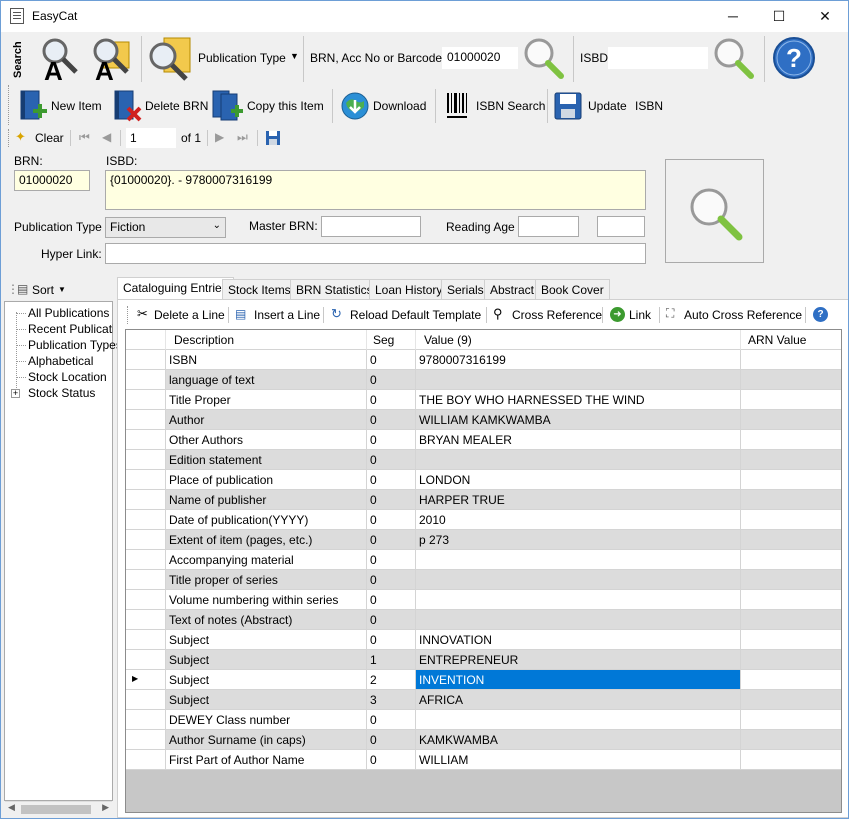  Describe the element at coordinates (391, 340) in the screenshot. I see `column-header-seg: Seg` at that location.